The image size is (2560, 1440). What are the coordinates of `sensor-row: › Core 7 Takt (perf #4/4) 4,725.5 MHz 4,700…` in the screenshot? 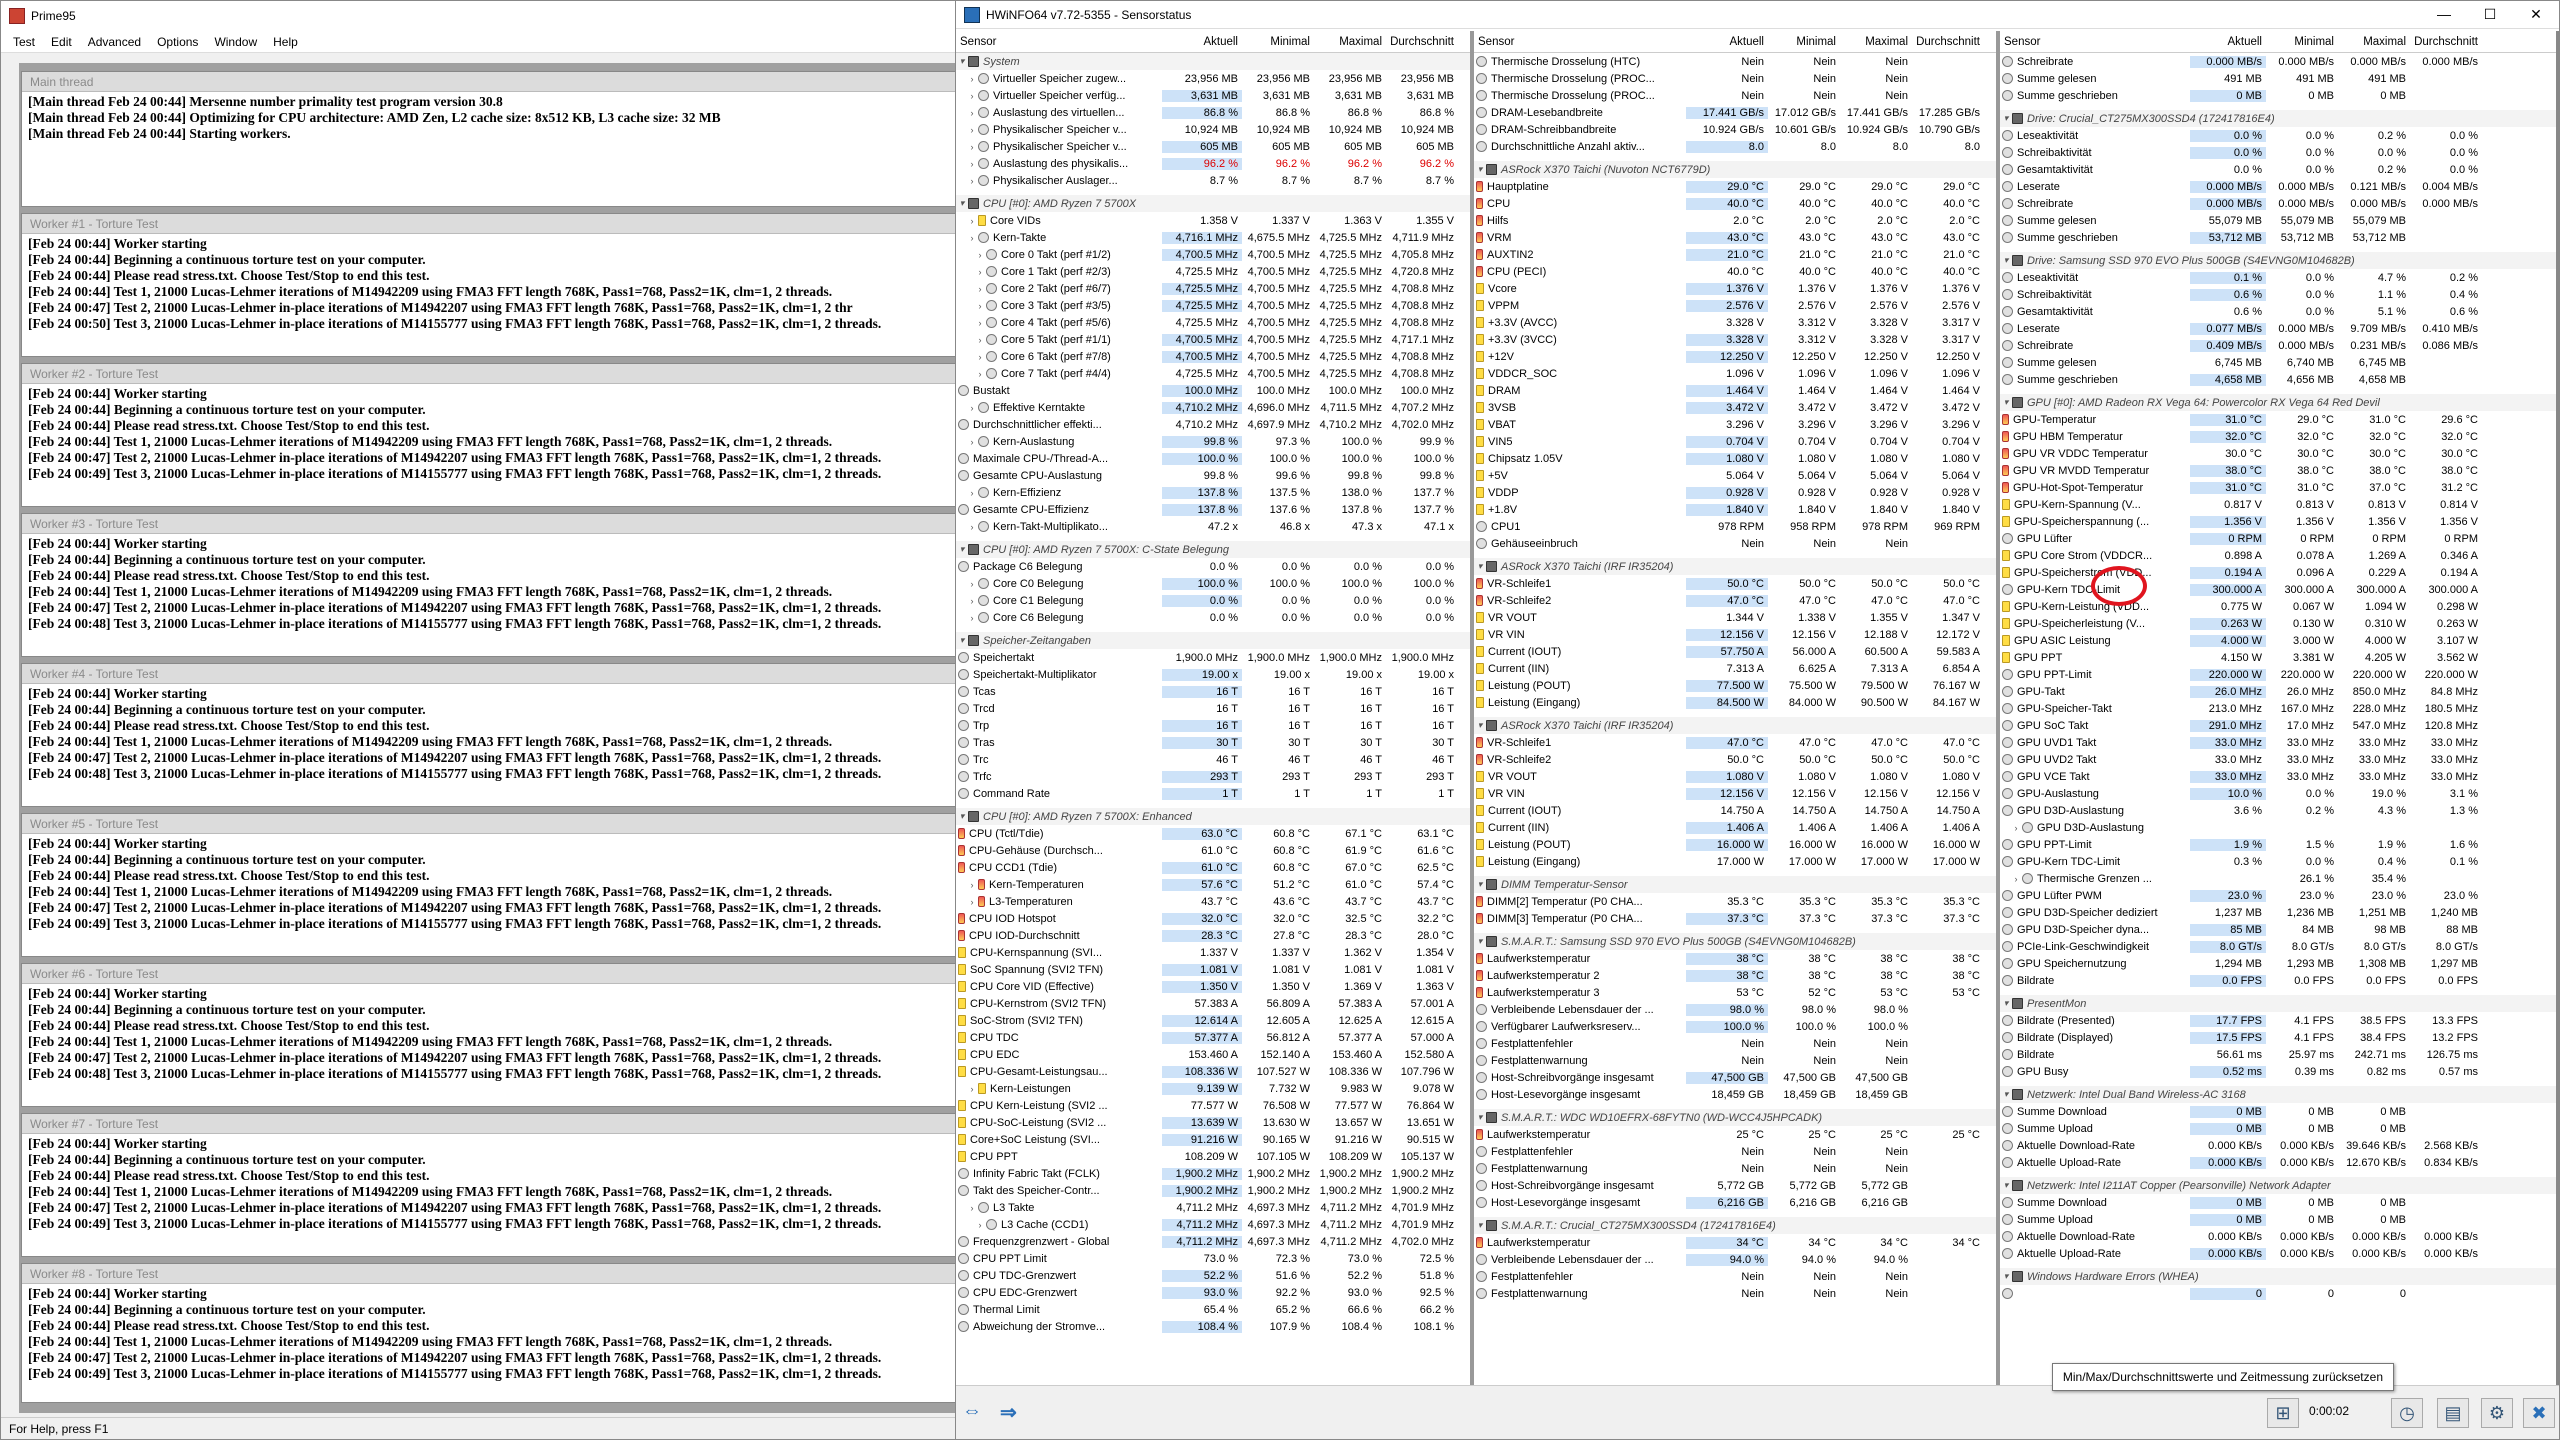 It's located at (1213, 373).